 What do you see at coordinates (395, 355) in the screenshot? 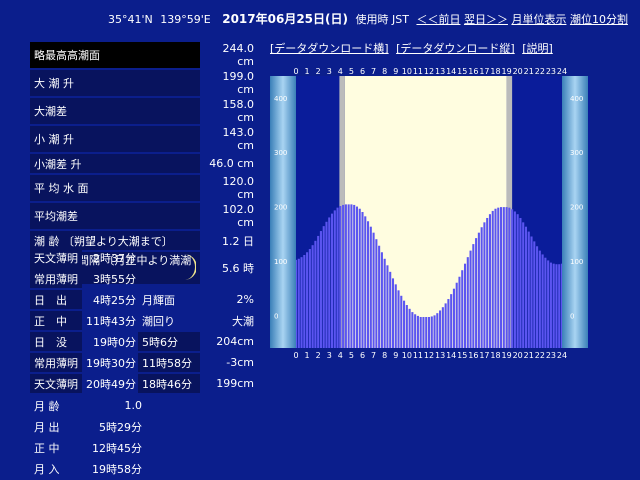
I see `x-tick-label: 9` at bounding box center [395, 355].